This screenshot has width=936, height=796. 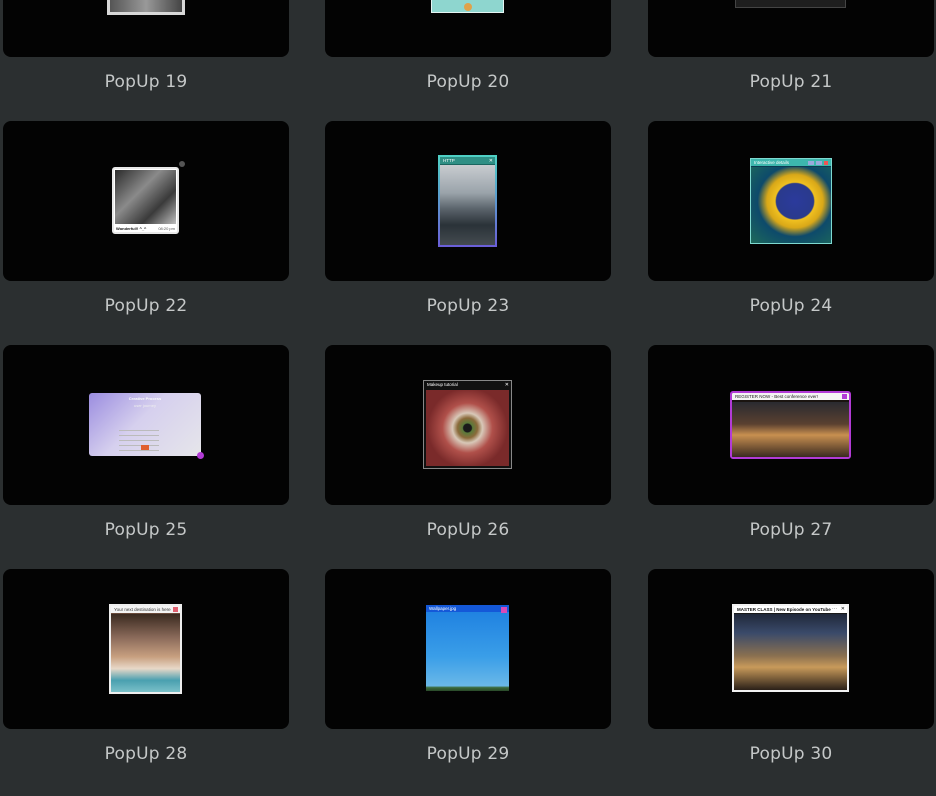 What do you see at coordinates (791, 82) in the screenshot?
I see `card-label-21: PopUp 21` at bounding box center [791, 82].